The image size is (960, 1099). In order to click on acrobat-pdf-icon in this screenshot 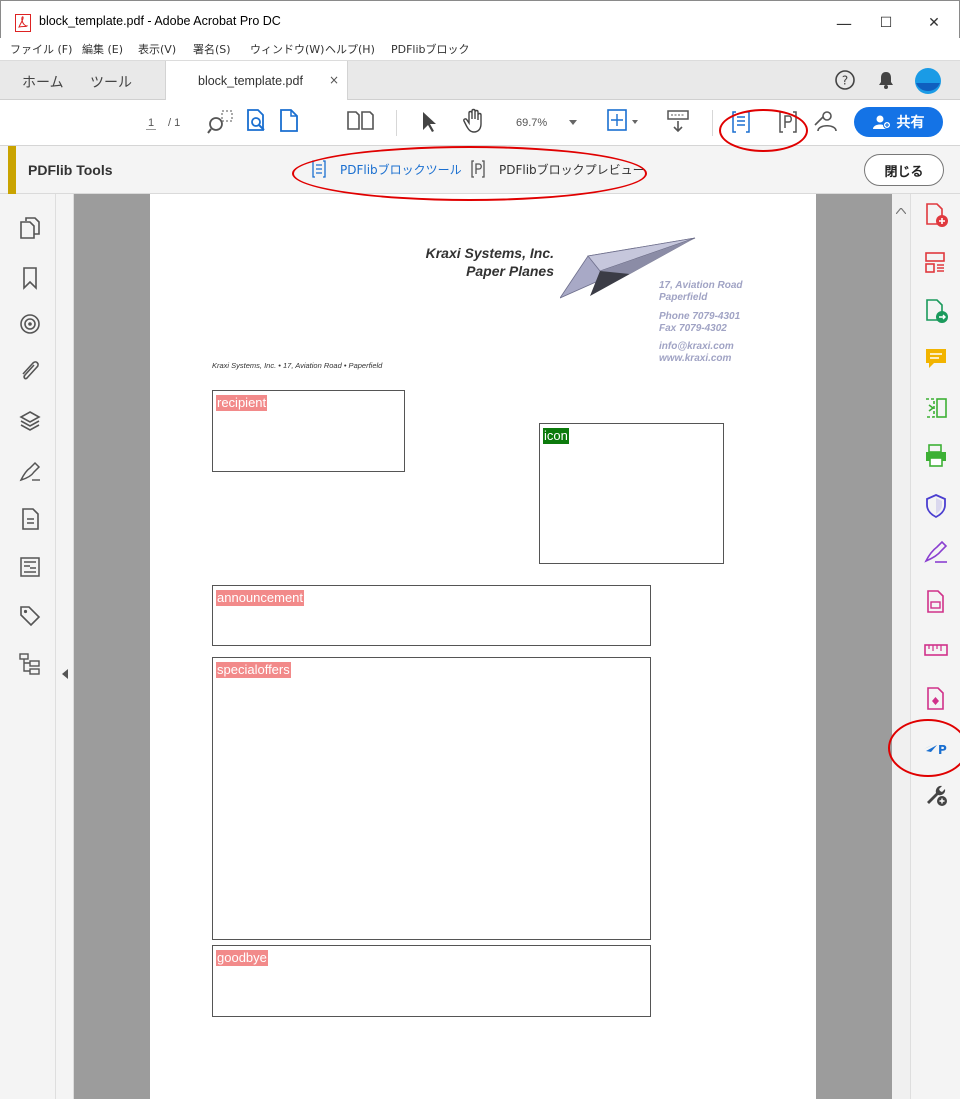, I will do `click(23, 23)`.